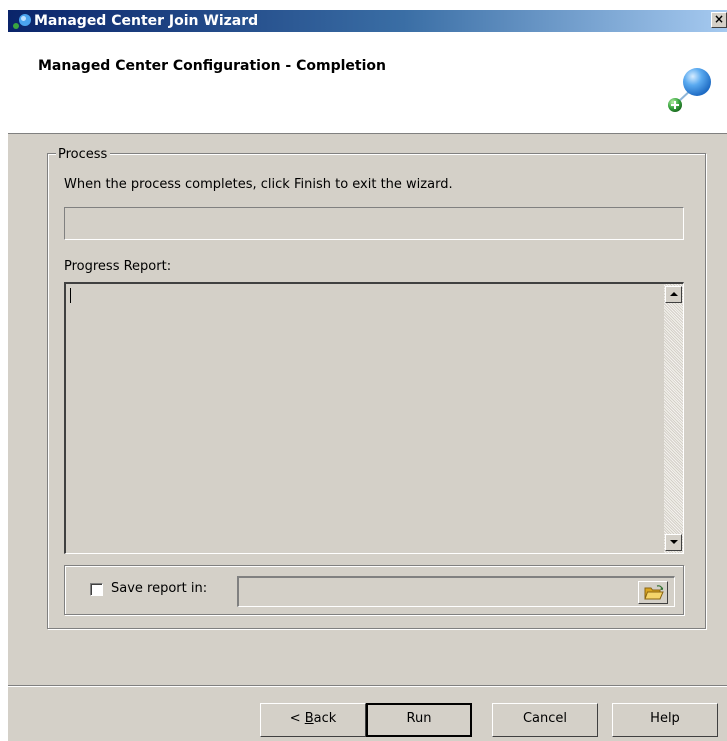 Image resolution: width=727 pixels, height=741 pixels. Describe the element at coordinates (159, 588) in the screenshot. I see `save-report-label: Save report in:` at that location.